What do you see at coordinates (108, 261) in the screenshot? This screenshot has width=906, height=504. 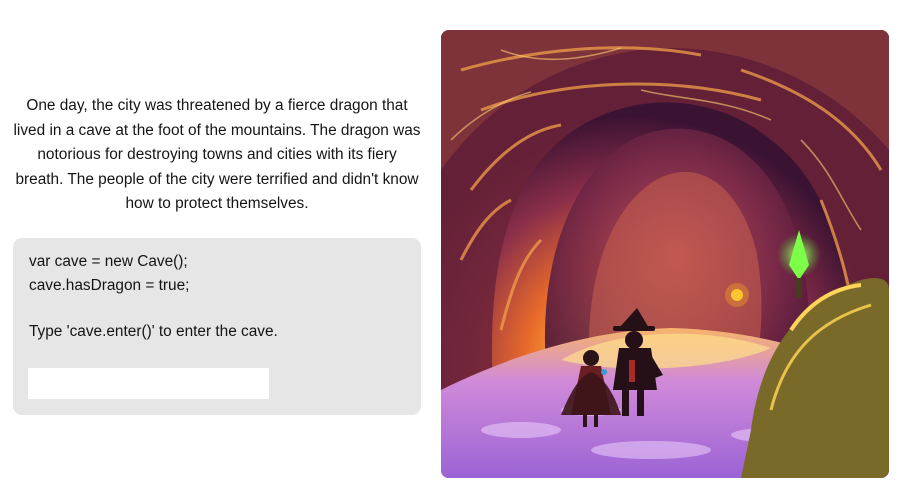 I see `code-line-cave: var cave = new Cave();` at bounding box center [108, 261].